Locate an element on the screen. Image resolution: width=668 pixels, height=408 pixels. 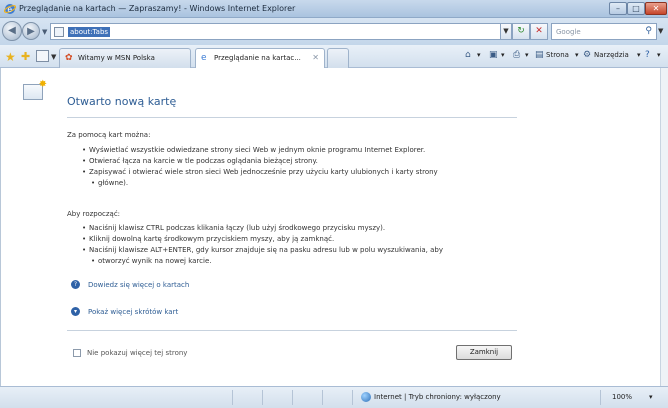
refresh-button: ↻ is located at coordinates (521, 31).